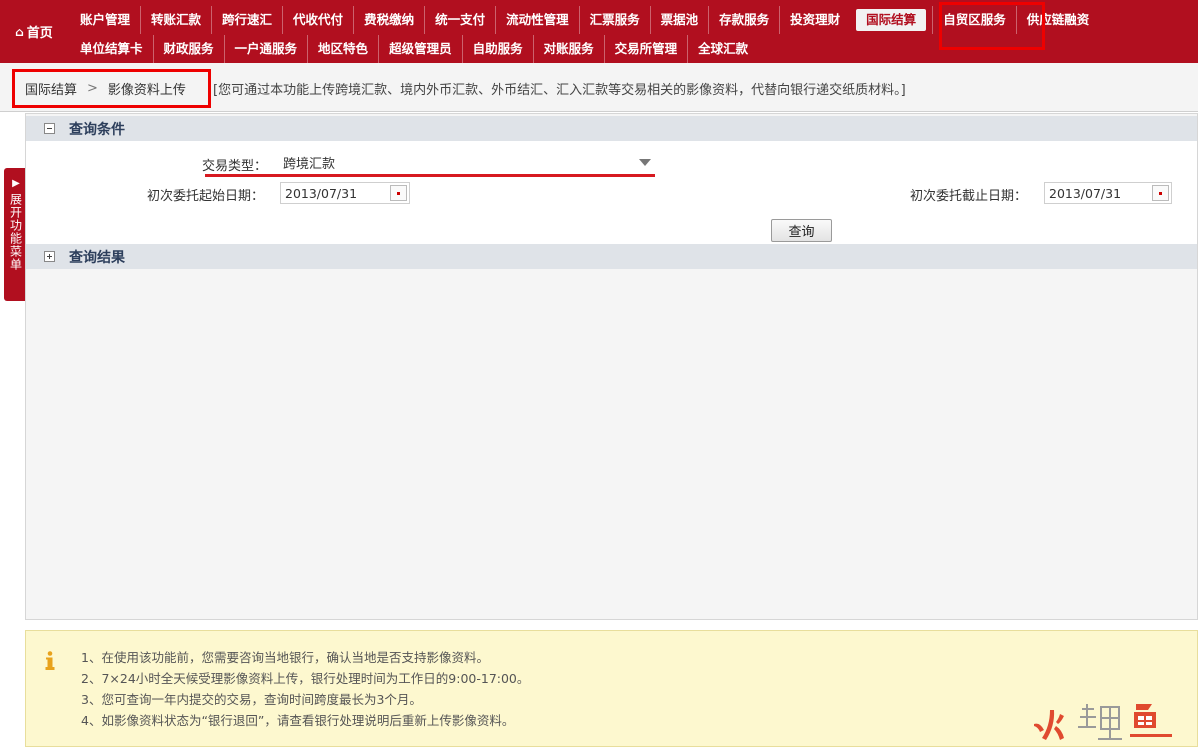 Image resolution: width=1198 pixels, height=747 pixels. I want to click on nav-item-draft-service: 汇票服务, so click(614, 20).